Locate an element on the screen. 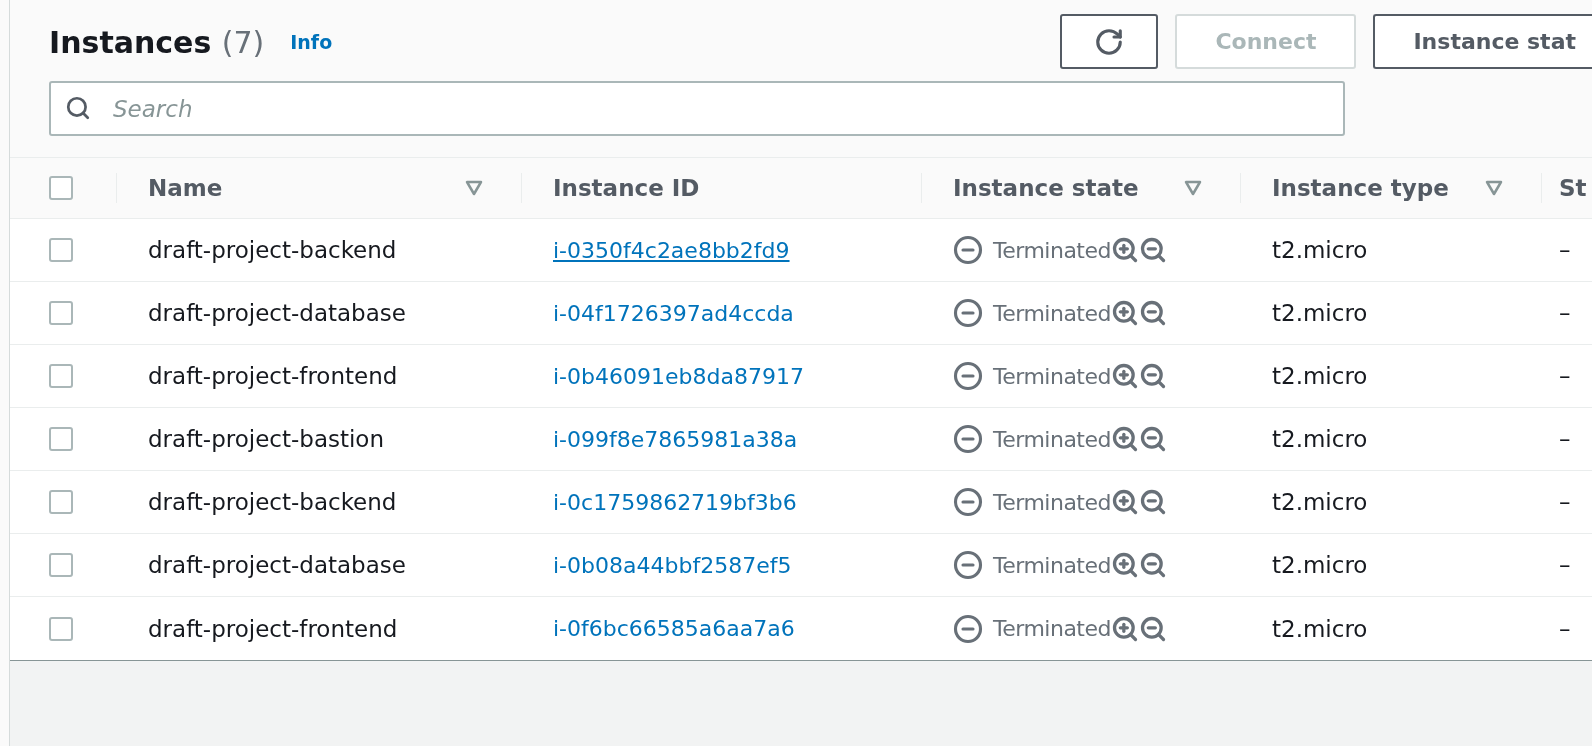 Image resolution: width=1592 pixels, height=746 pixels. action-button: Instance stat is located at coordinates (1482, 41).